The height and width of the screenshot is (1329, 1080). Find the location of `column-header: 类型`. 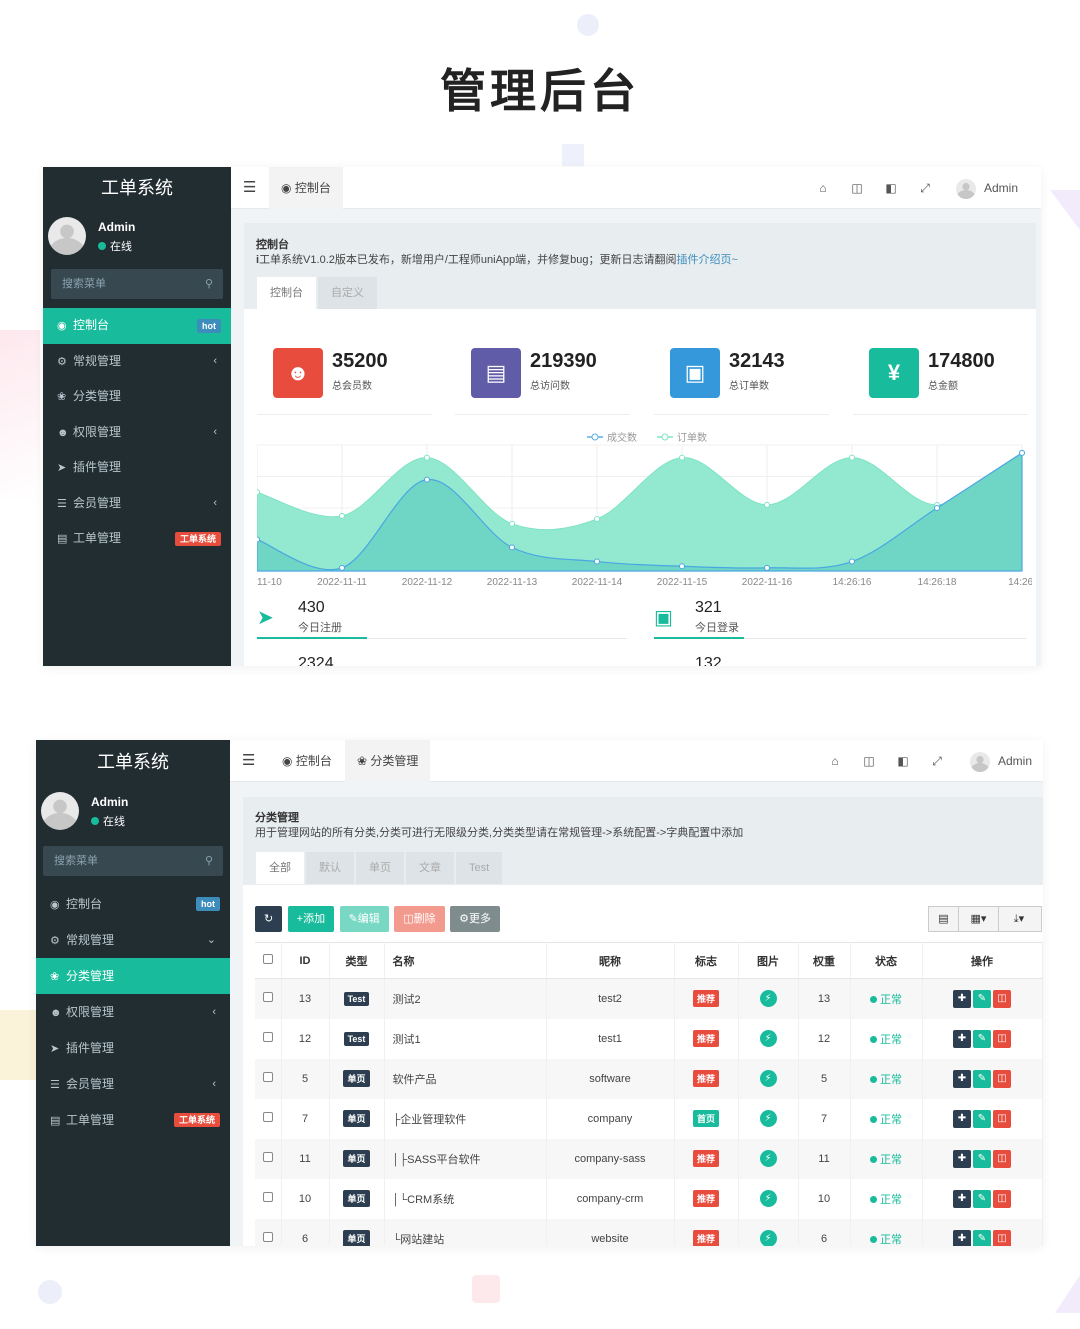

column-header: 类型 is located at coordinates (357, 960).